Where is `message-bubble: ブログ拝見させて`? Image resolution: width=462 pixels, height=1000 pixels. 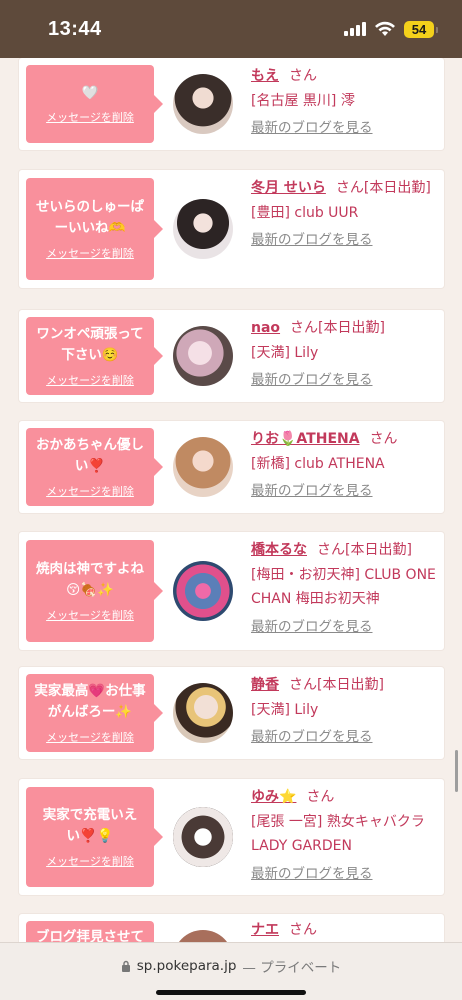 message-bubble: ブログ拝見させて is located at coordinates (90, 931).